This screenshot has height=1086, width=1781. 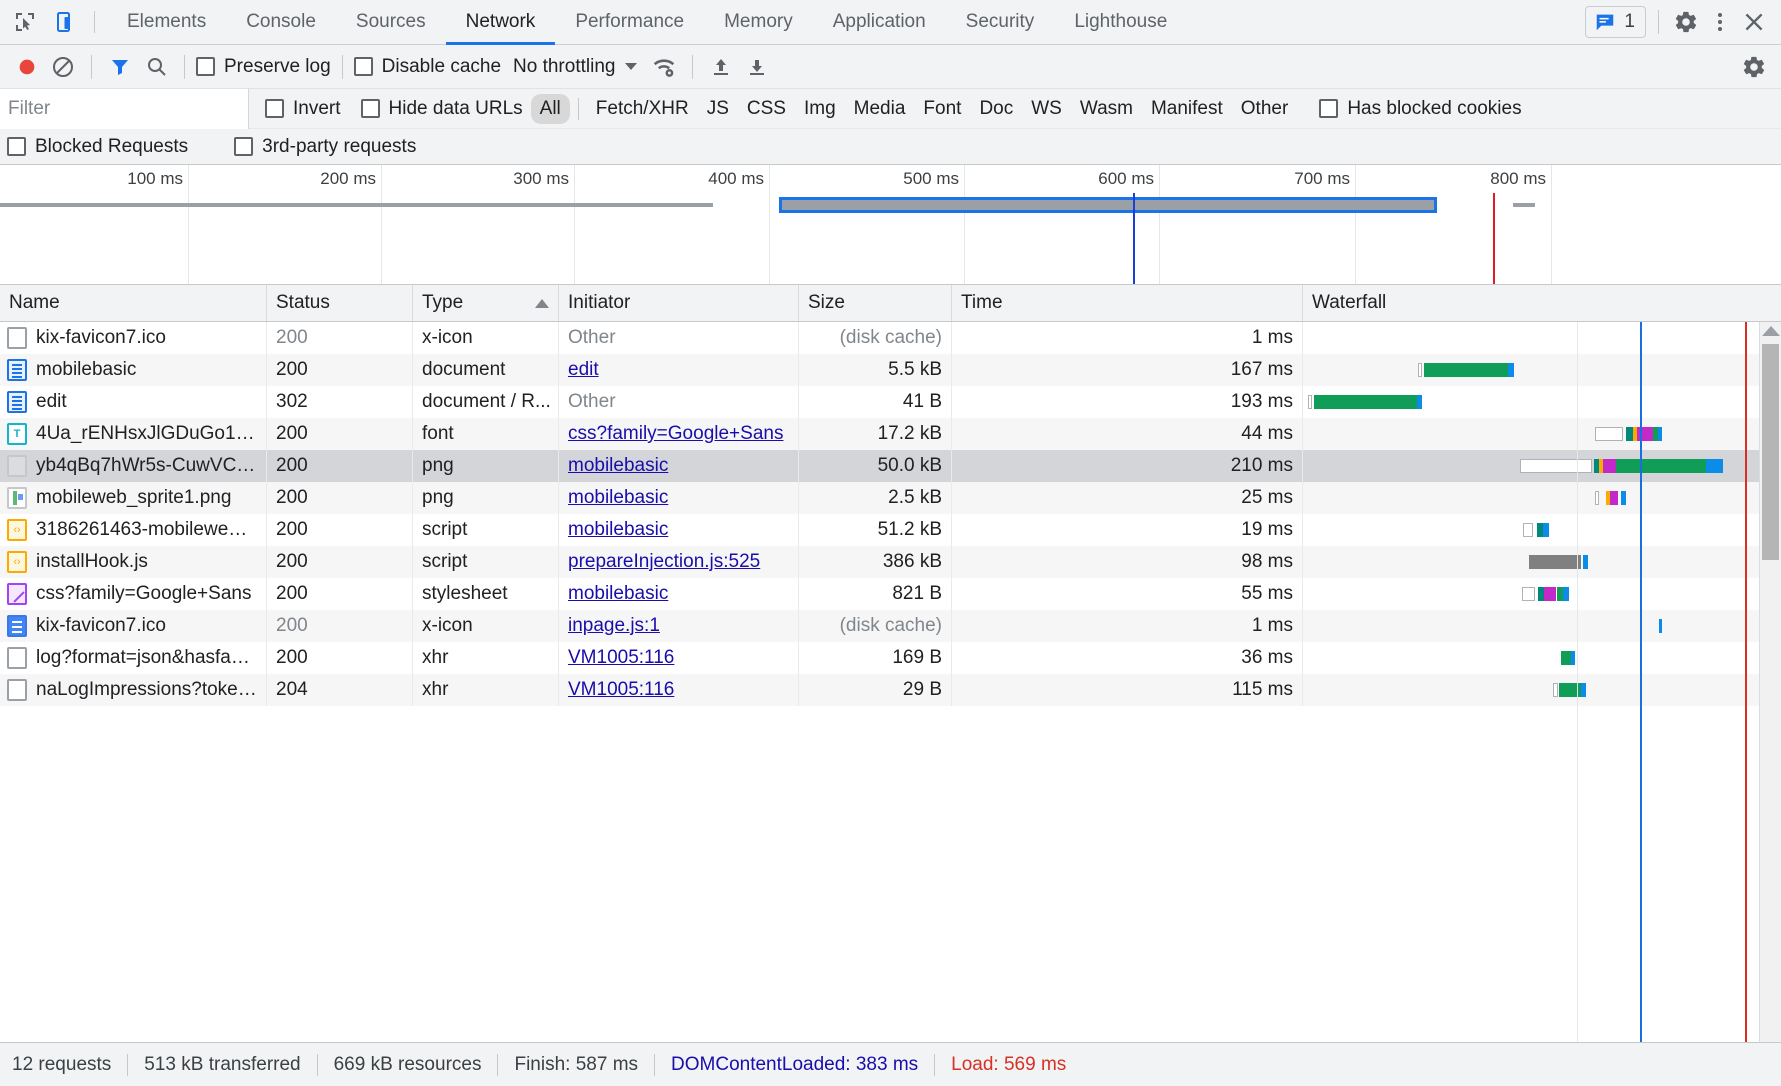 What do you see at coordinates (578, 108) in the screenshot?
I see `type-filter-divider` at bounding box center [578, 108].